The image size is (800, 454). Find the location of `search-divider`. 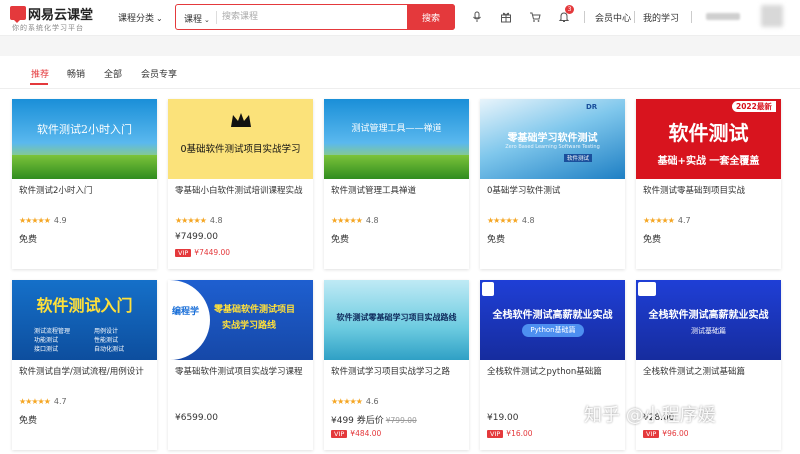

search-divider is located at coordinates (216, 17).